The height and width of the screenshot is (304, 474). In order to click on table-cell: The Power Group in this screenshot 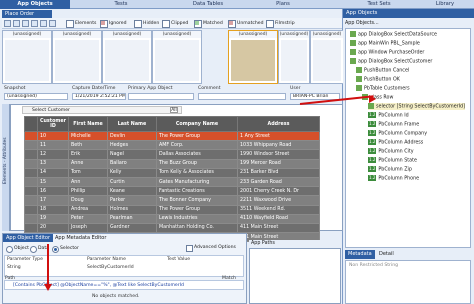, I will do `click(197, 209)`.